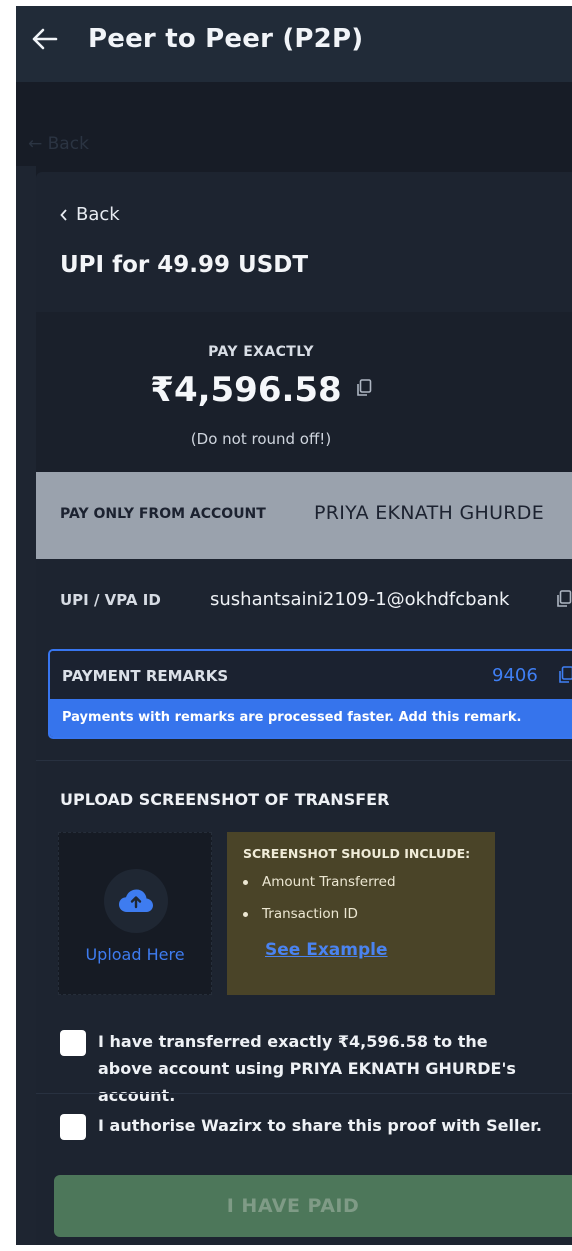 The height and width of the screenshot is (1251, 572). Describe the element at coordinates (515, 675) in the screenshot. I see `remarks-value: 9406` at that location.